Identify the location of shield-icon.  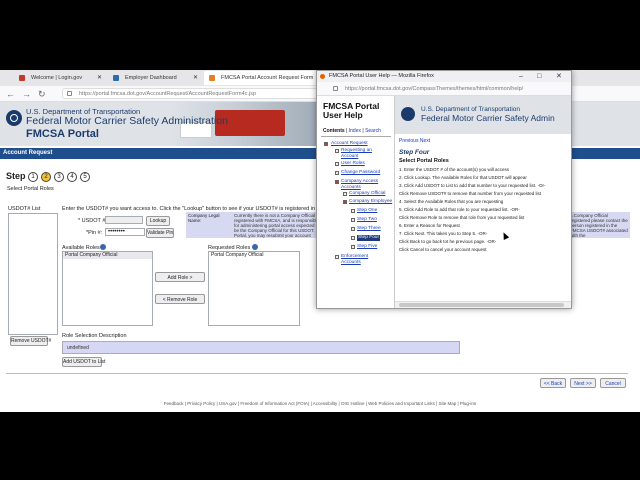
(22, 78).